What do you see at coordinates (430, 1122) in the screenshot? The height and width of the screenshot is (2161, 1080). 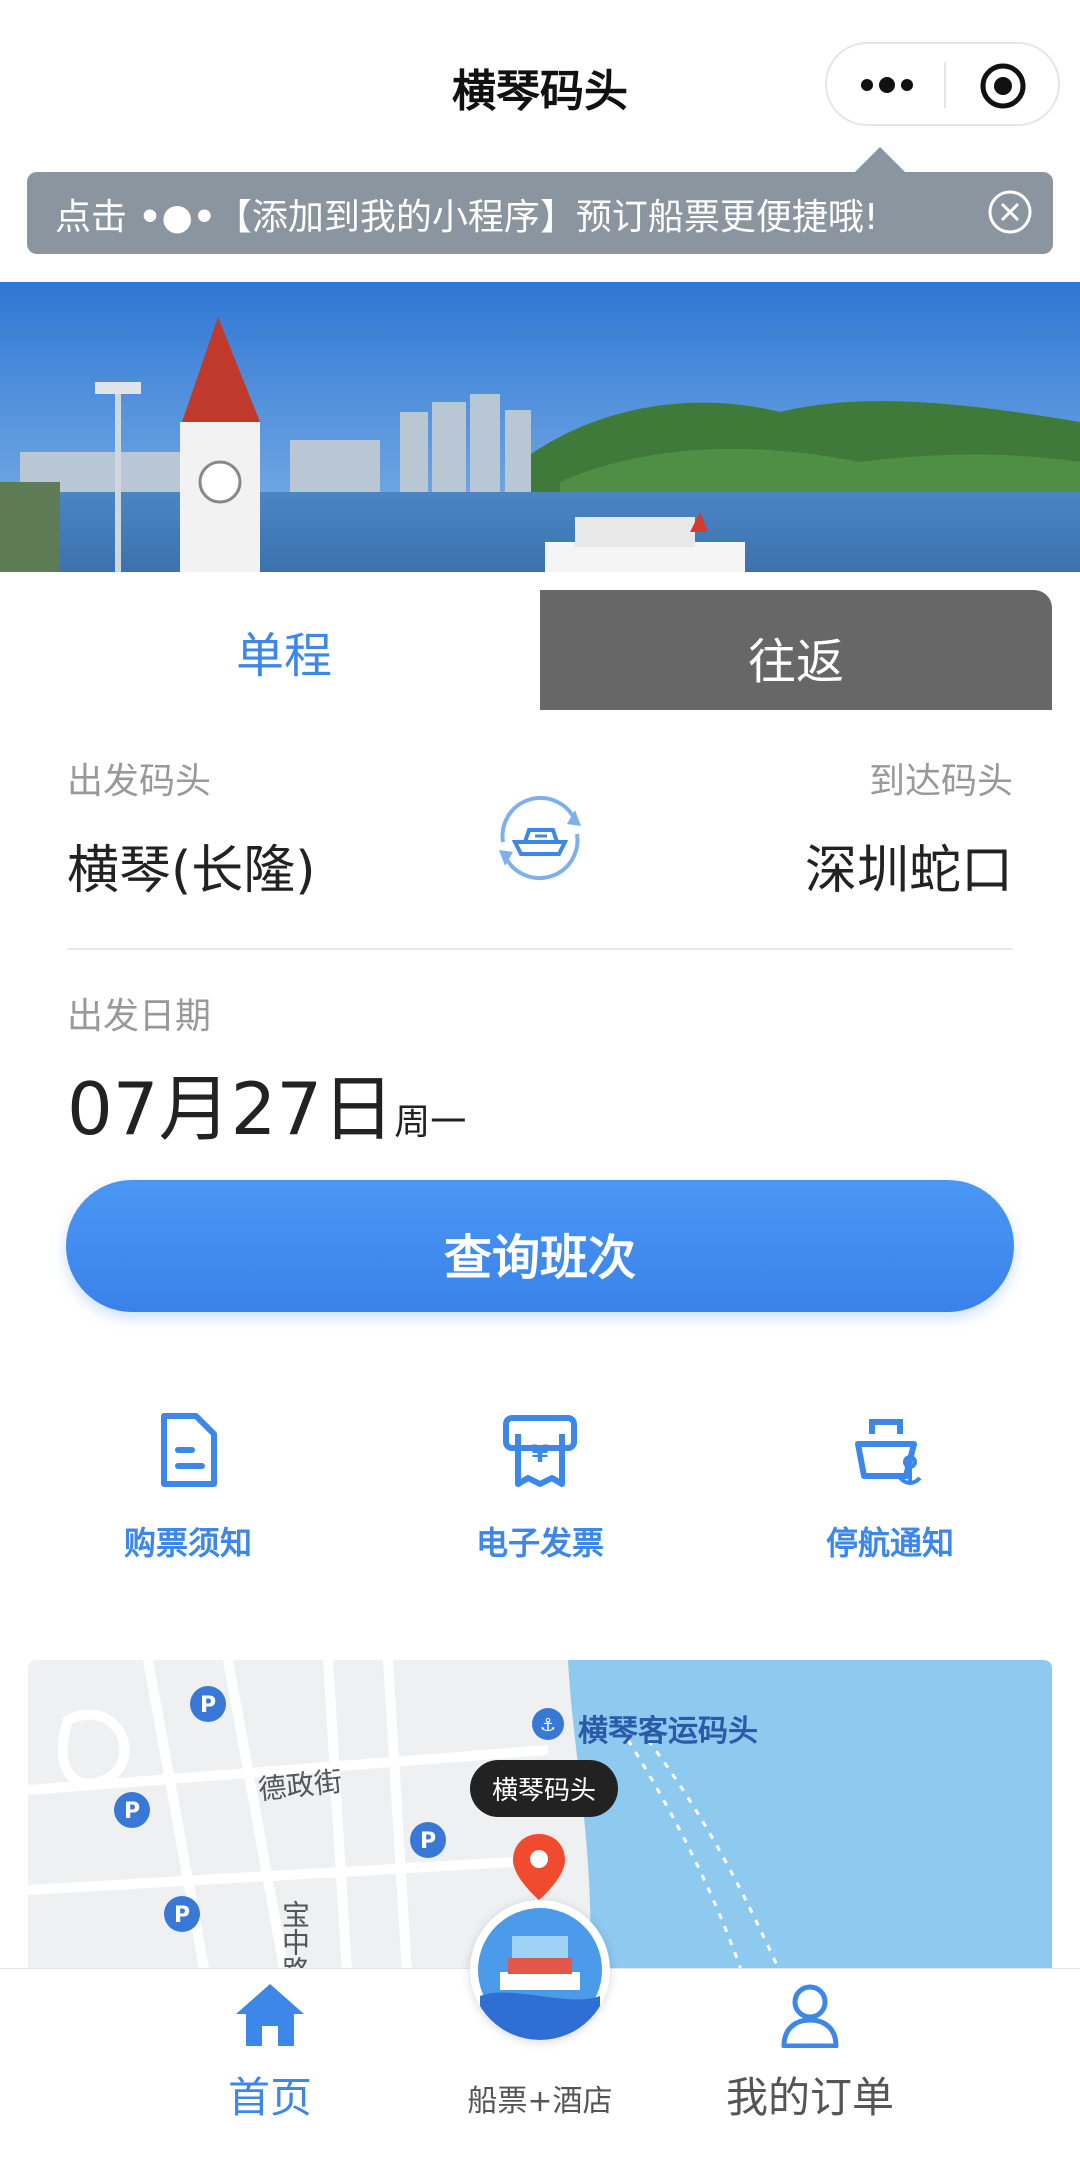 I see `weekday-text: 周一` at bounding box center [430, 1122].